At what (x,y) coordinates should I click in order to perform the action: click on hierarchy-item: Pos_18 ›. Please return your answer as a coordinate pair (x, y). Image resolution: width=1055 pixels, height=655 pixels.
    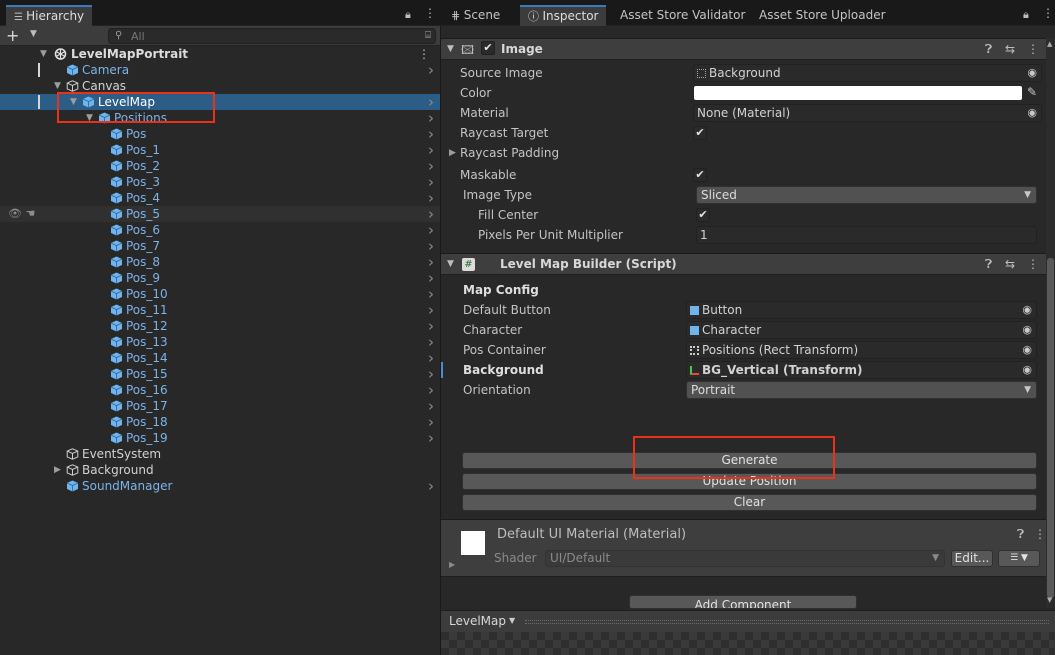
    Looking at the image, I should click on (220, 422).